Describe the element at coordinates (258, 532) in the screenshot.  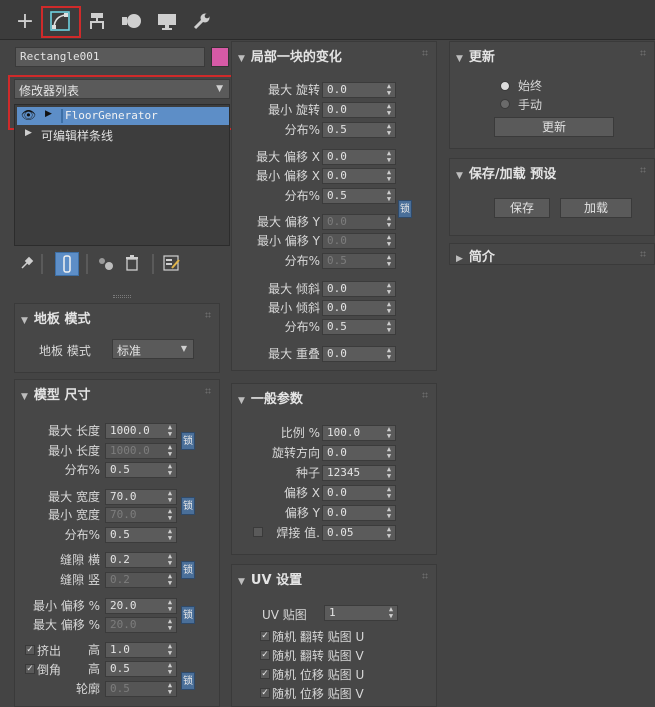
I see `weld-checkbox` at that location.